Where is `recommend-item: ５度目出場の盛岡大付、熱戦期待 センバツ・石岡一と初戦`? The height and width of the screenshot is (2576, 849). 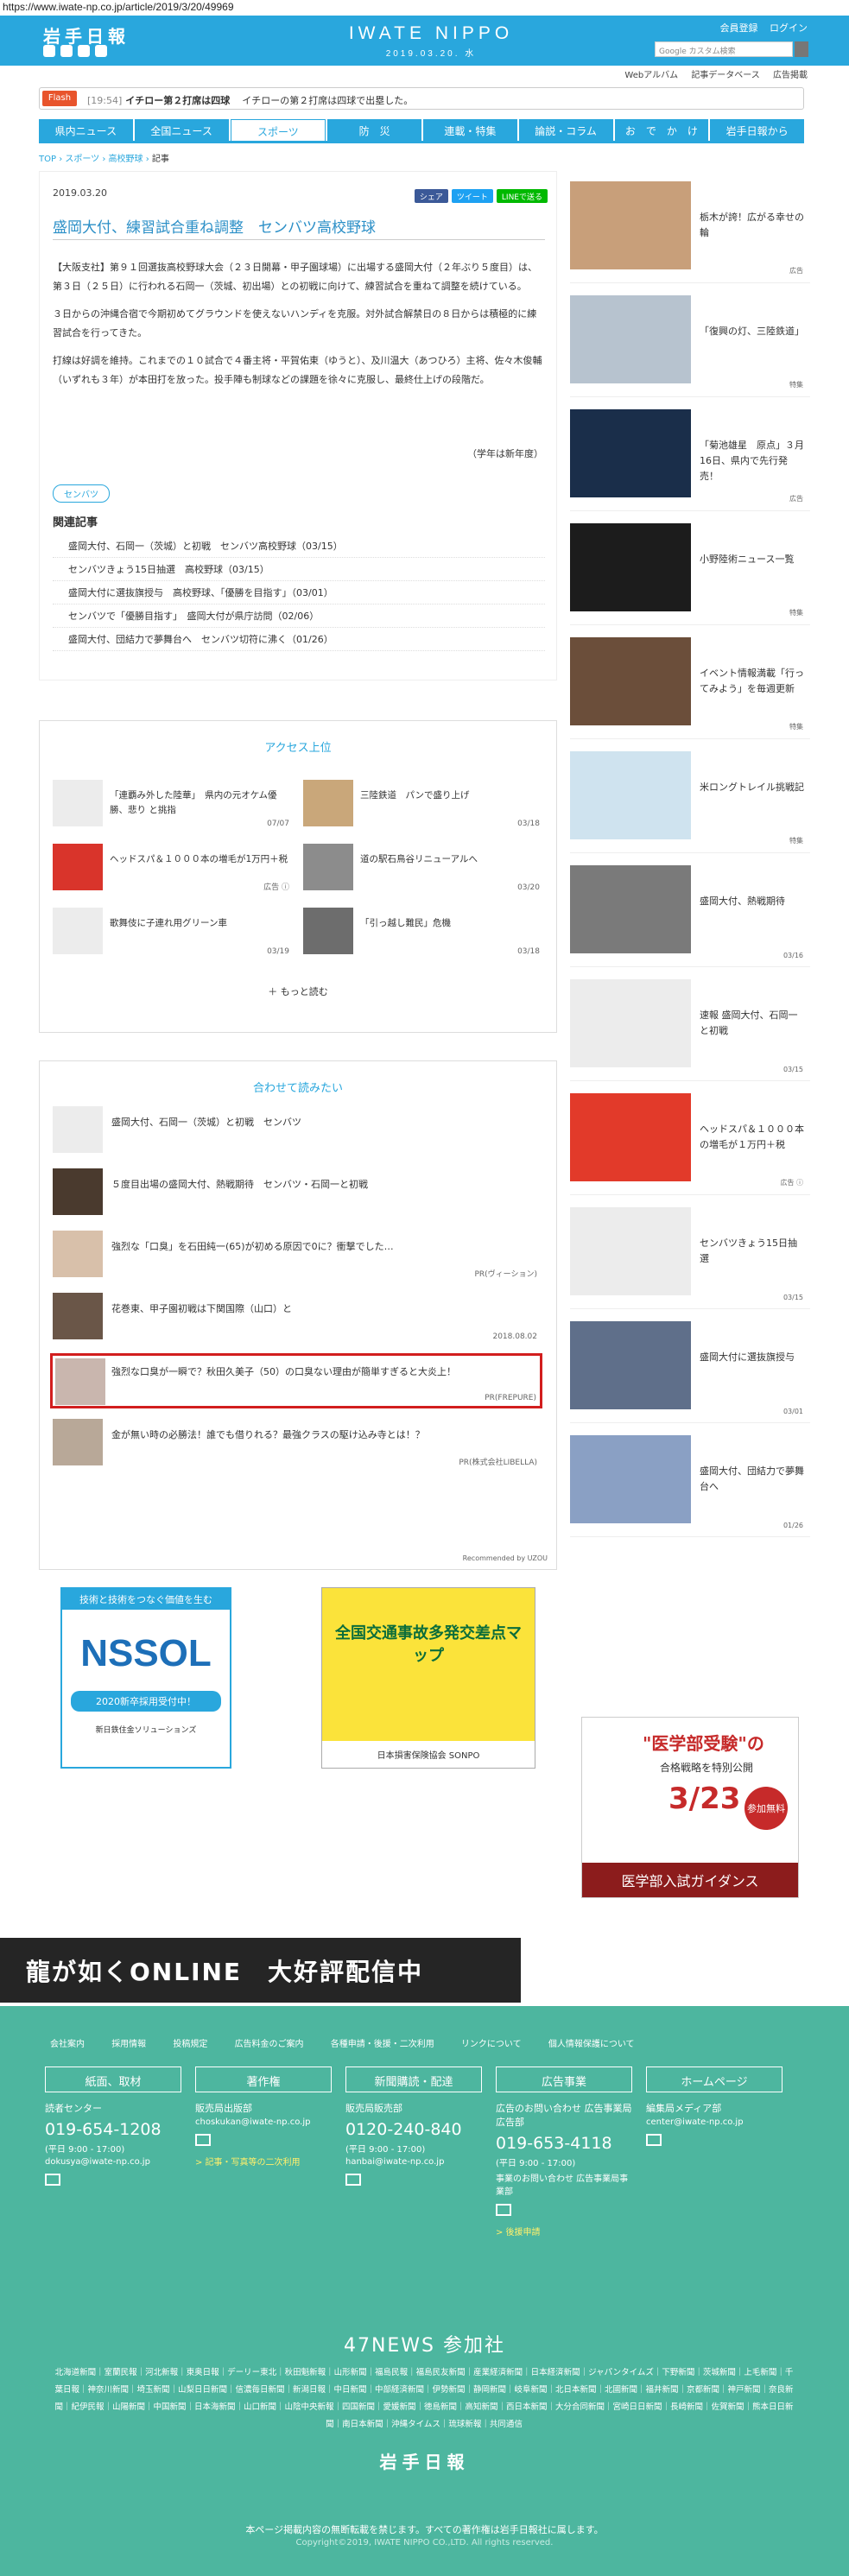
recommend-item: ５度目出場の盛岡大付、熱戦期待 センバツ・石岡一と初戦 is located at coordinates (297, 1194).